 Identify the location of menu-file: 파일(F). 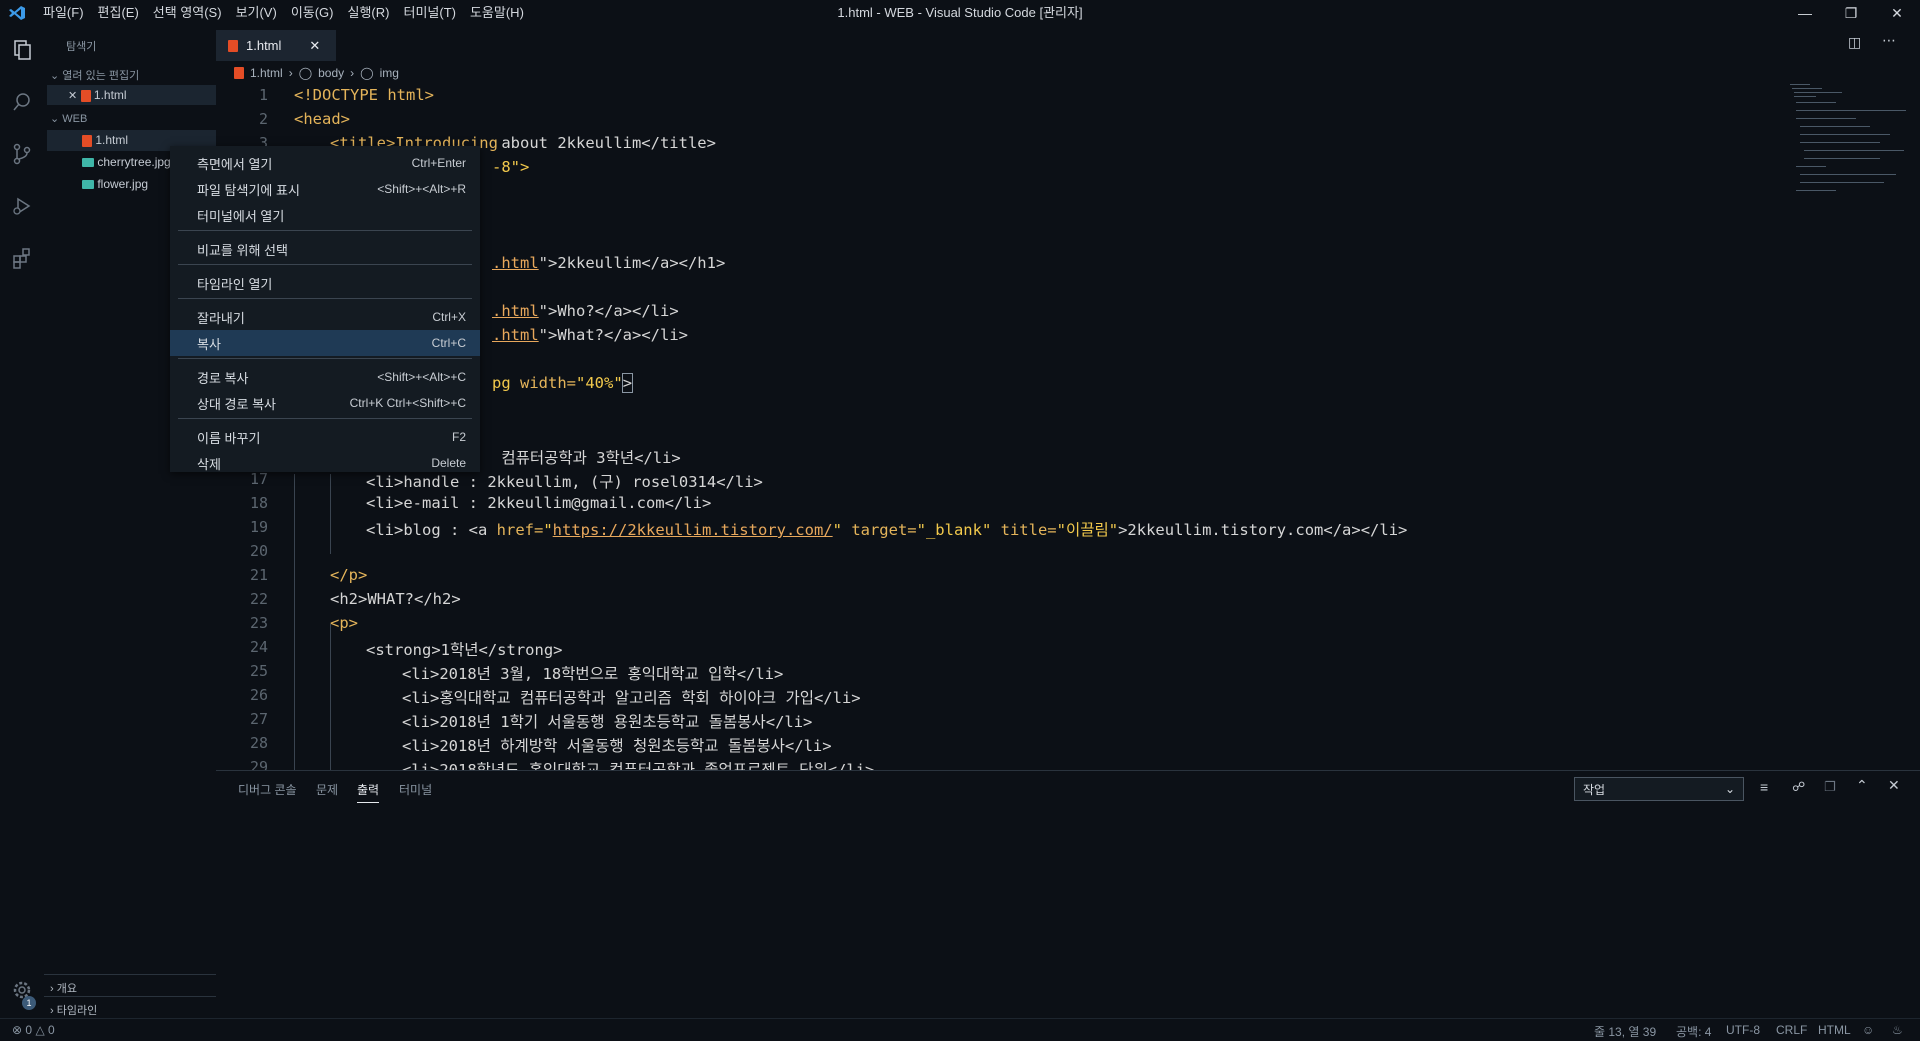
(63, 13).